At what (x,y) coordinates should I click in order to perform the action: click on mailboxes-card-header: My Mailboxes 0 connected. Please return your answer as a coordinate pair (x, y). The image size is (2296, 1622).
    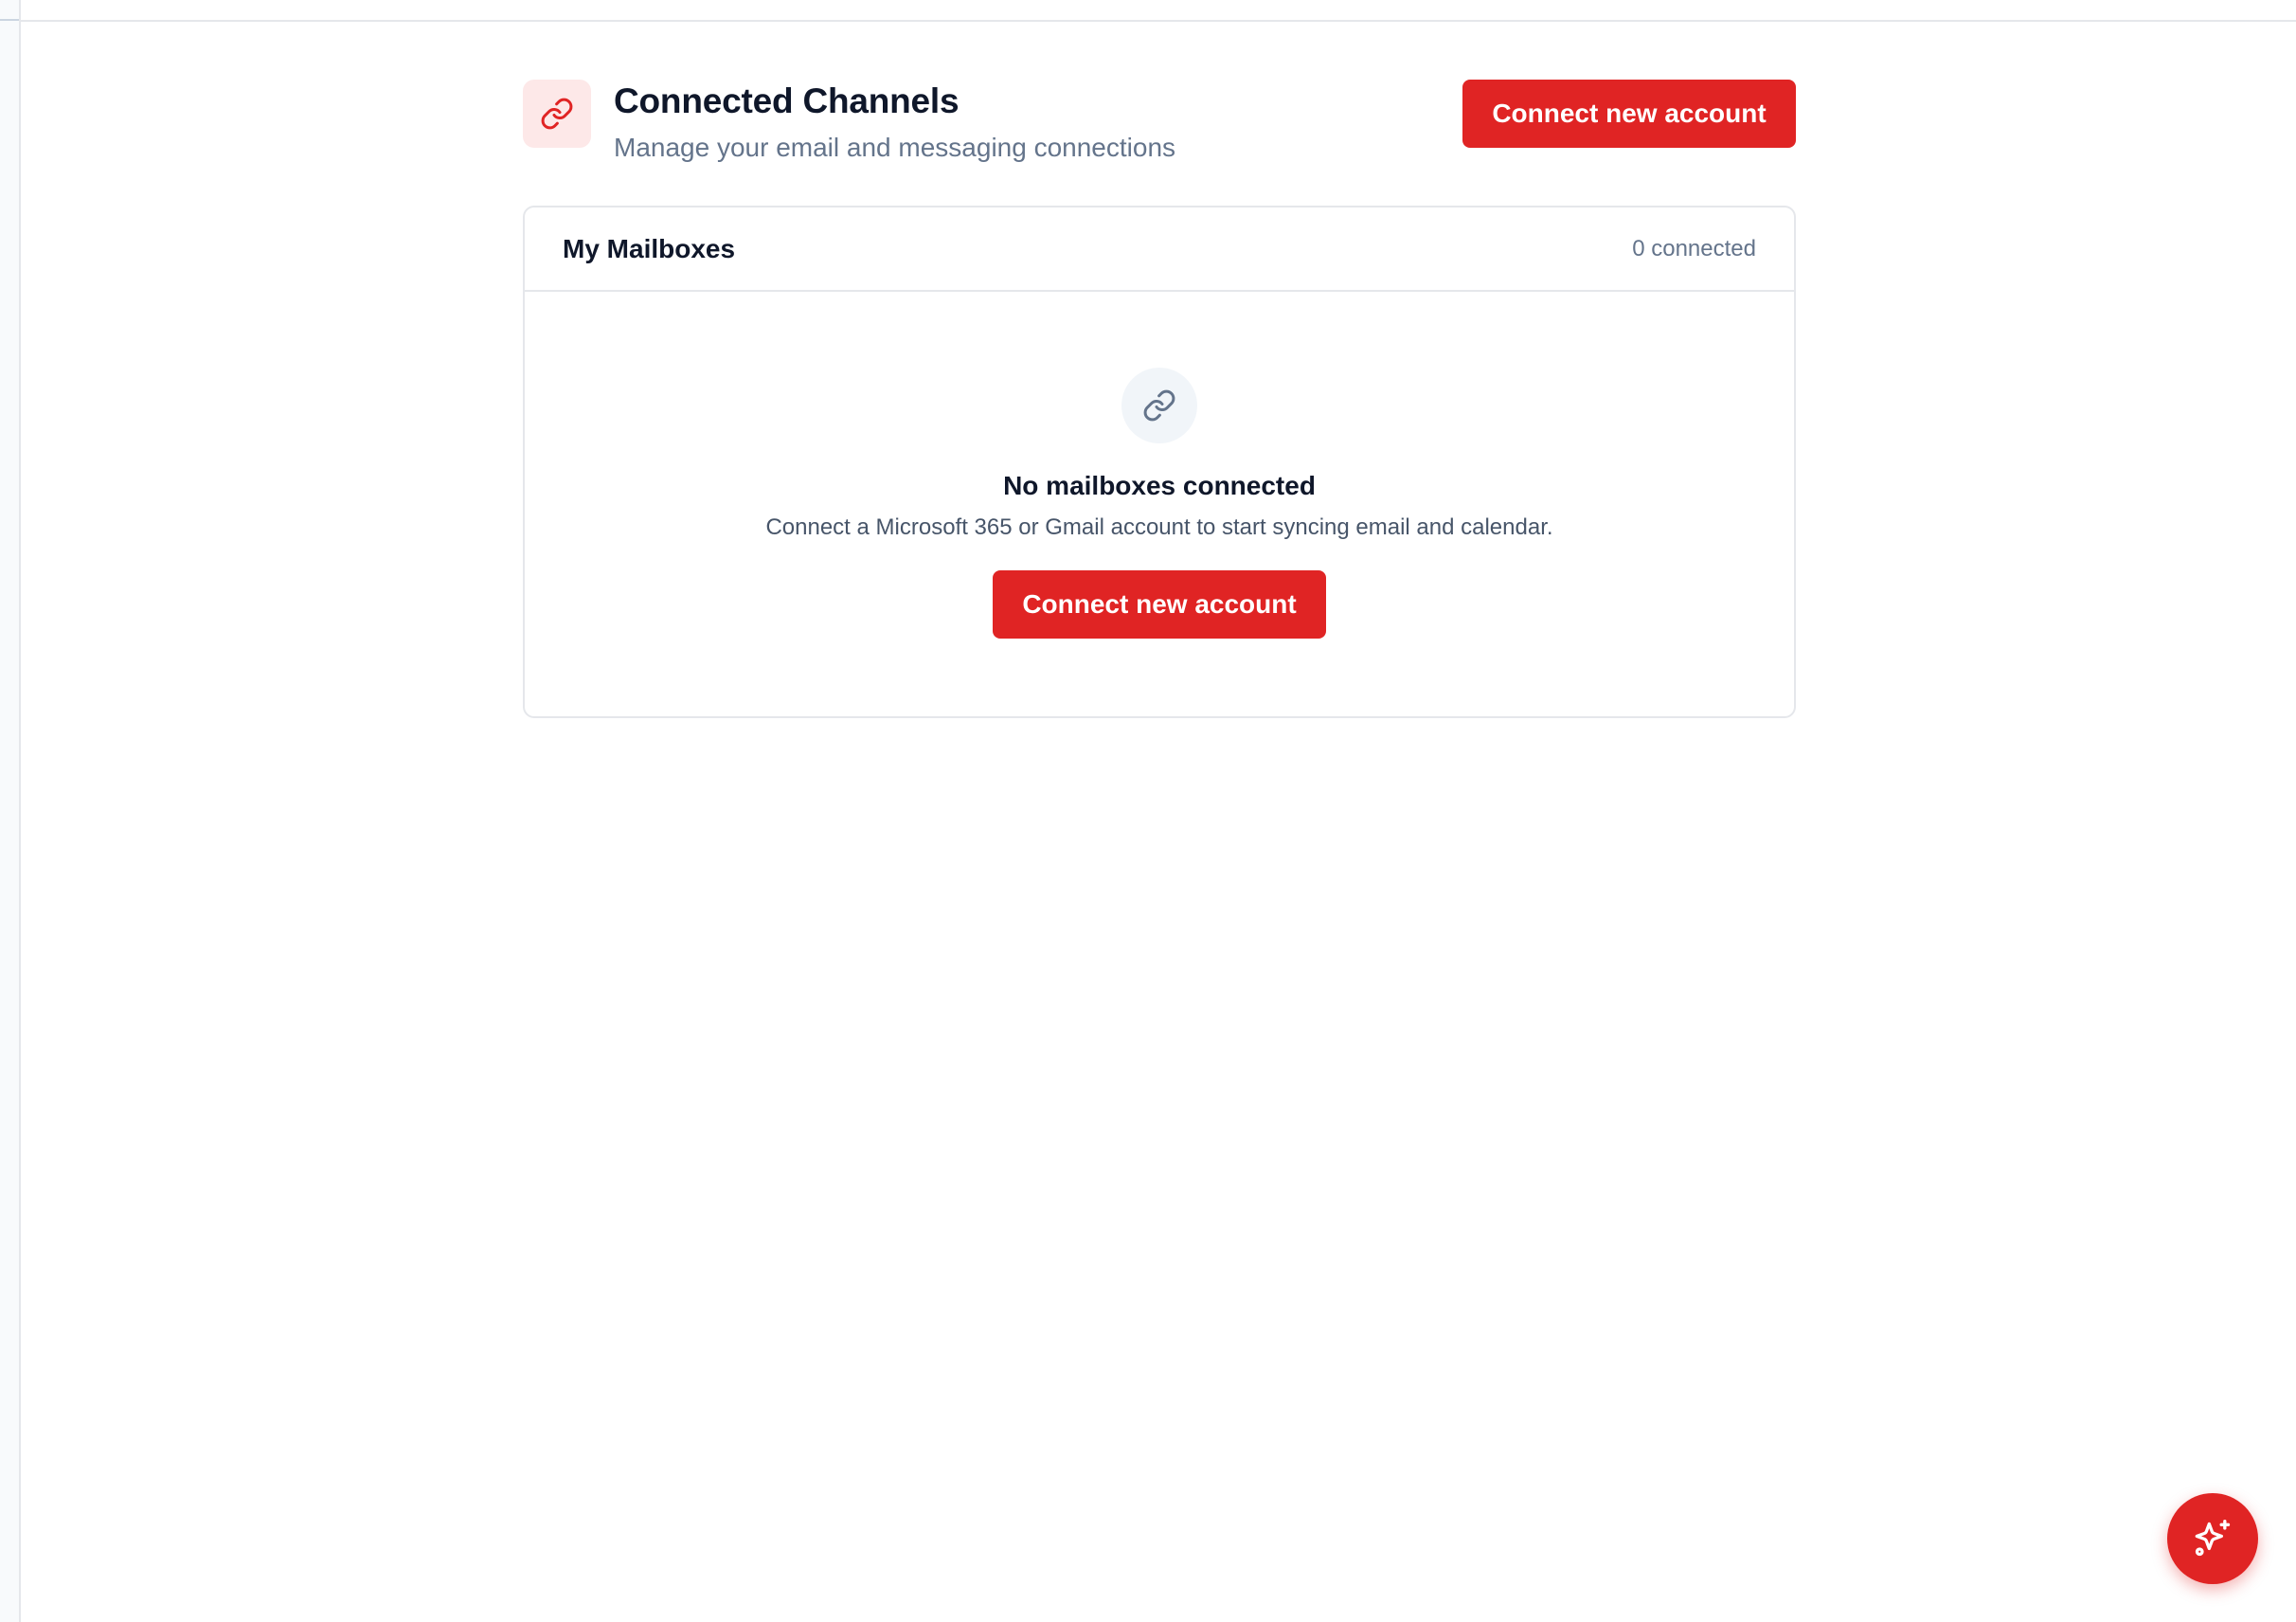
    Looking at the image, I should click on (1159, 249).